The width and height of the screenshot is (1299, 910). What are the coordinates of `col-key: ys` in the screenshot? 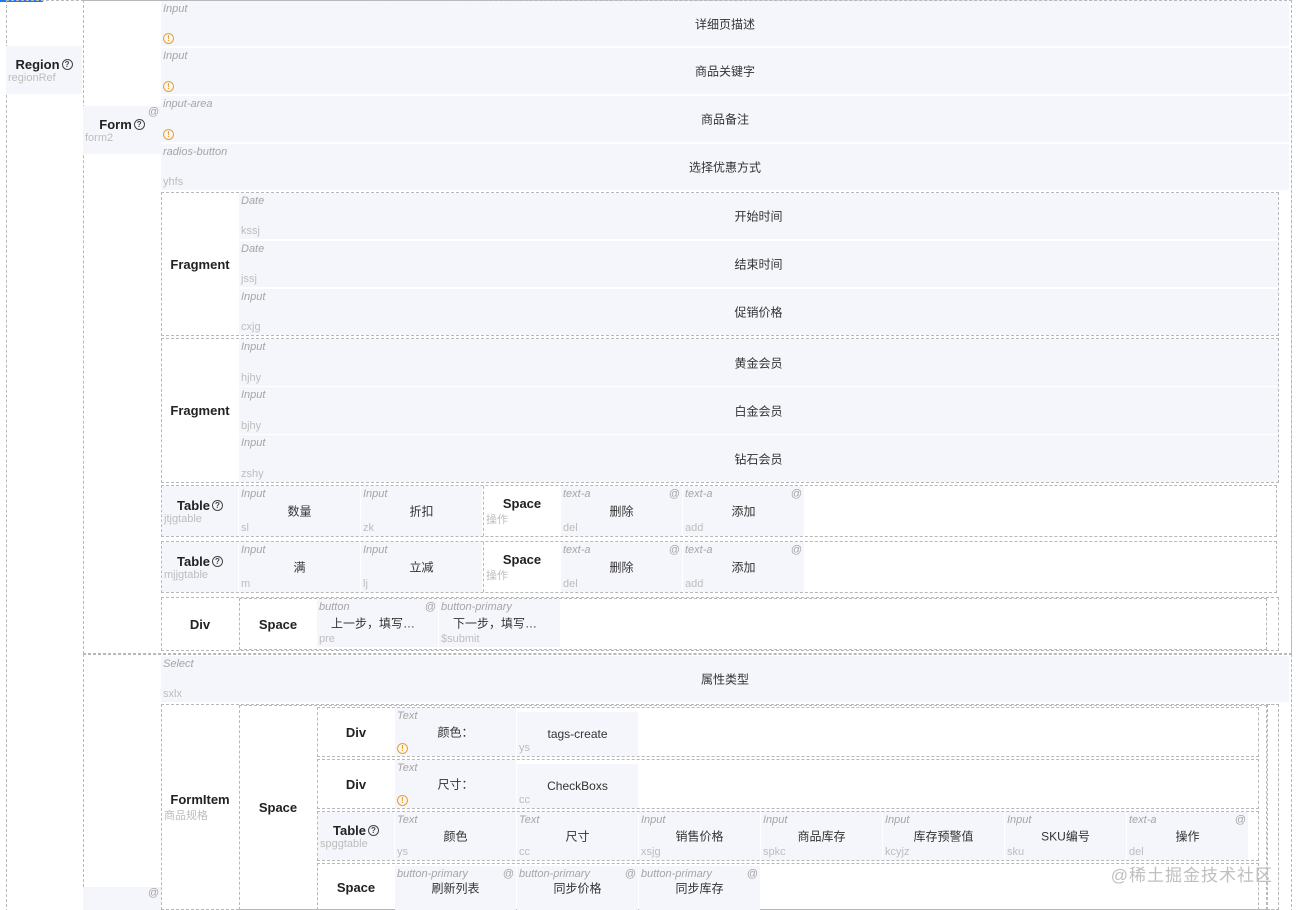 It's located at (402, 852).